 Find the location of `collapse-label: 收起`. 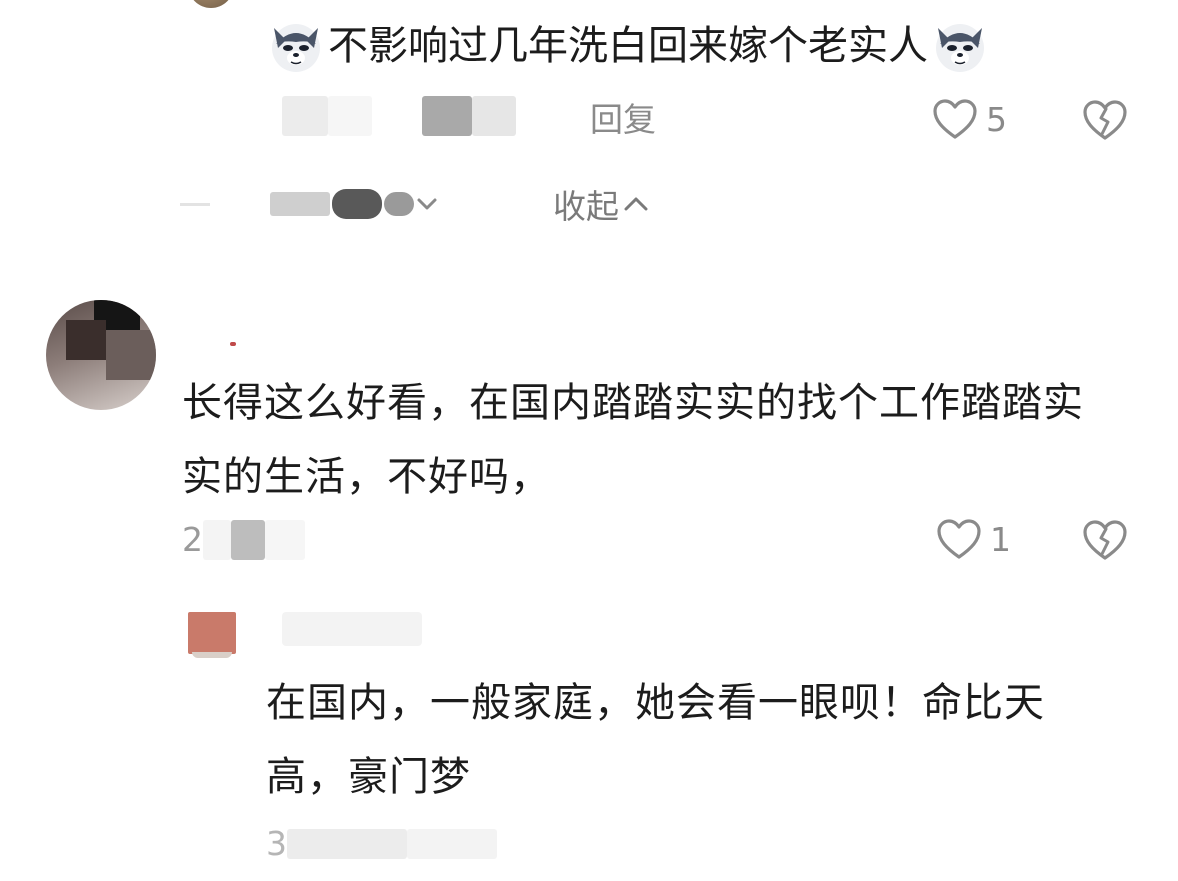

collapse-label: 收起 is located at coordinates (586, 206).